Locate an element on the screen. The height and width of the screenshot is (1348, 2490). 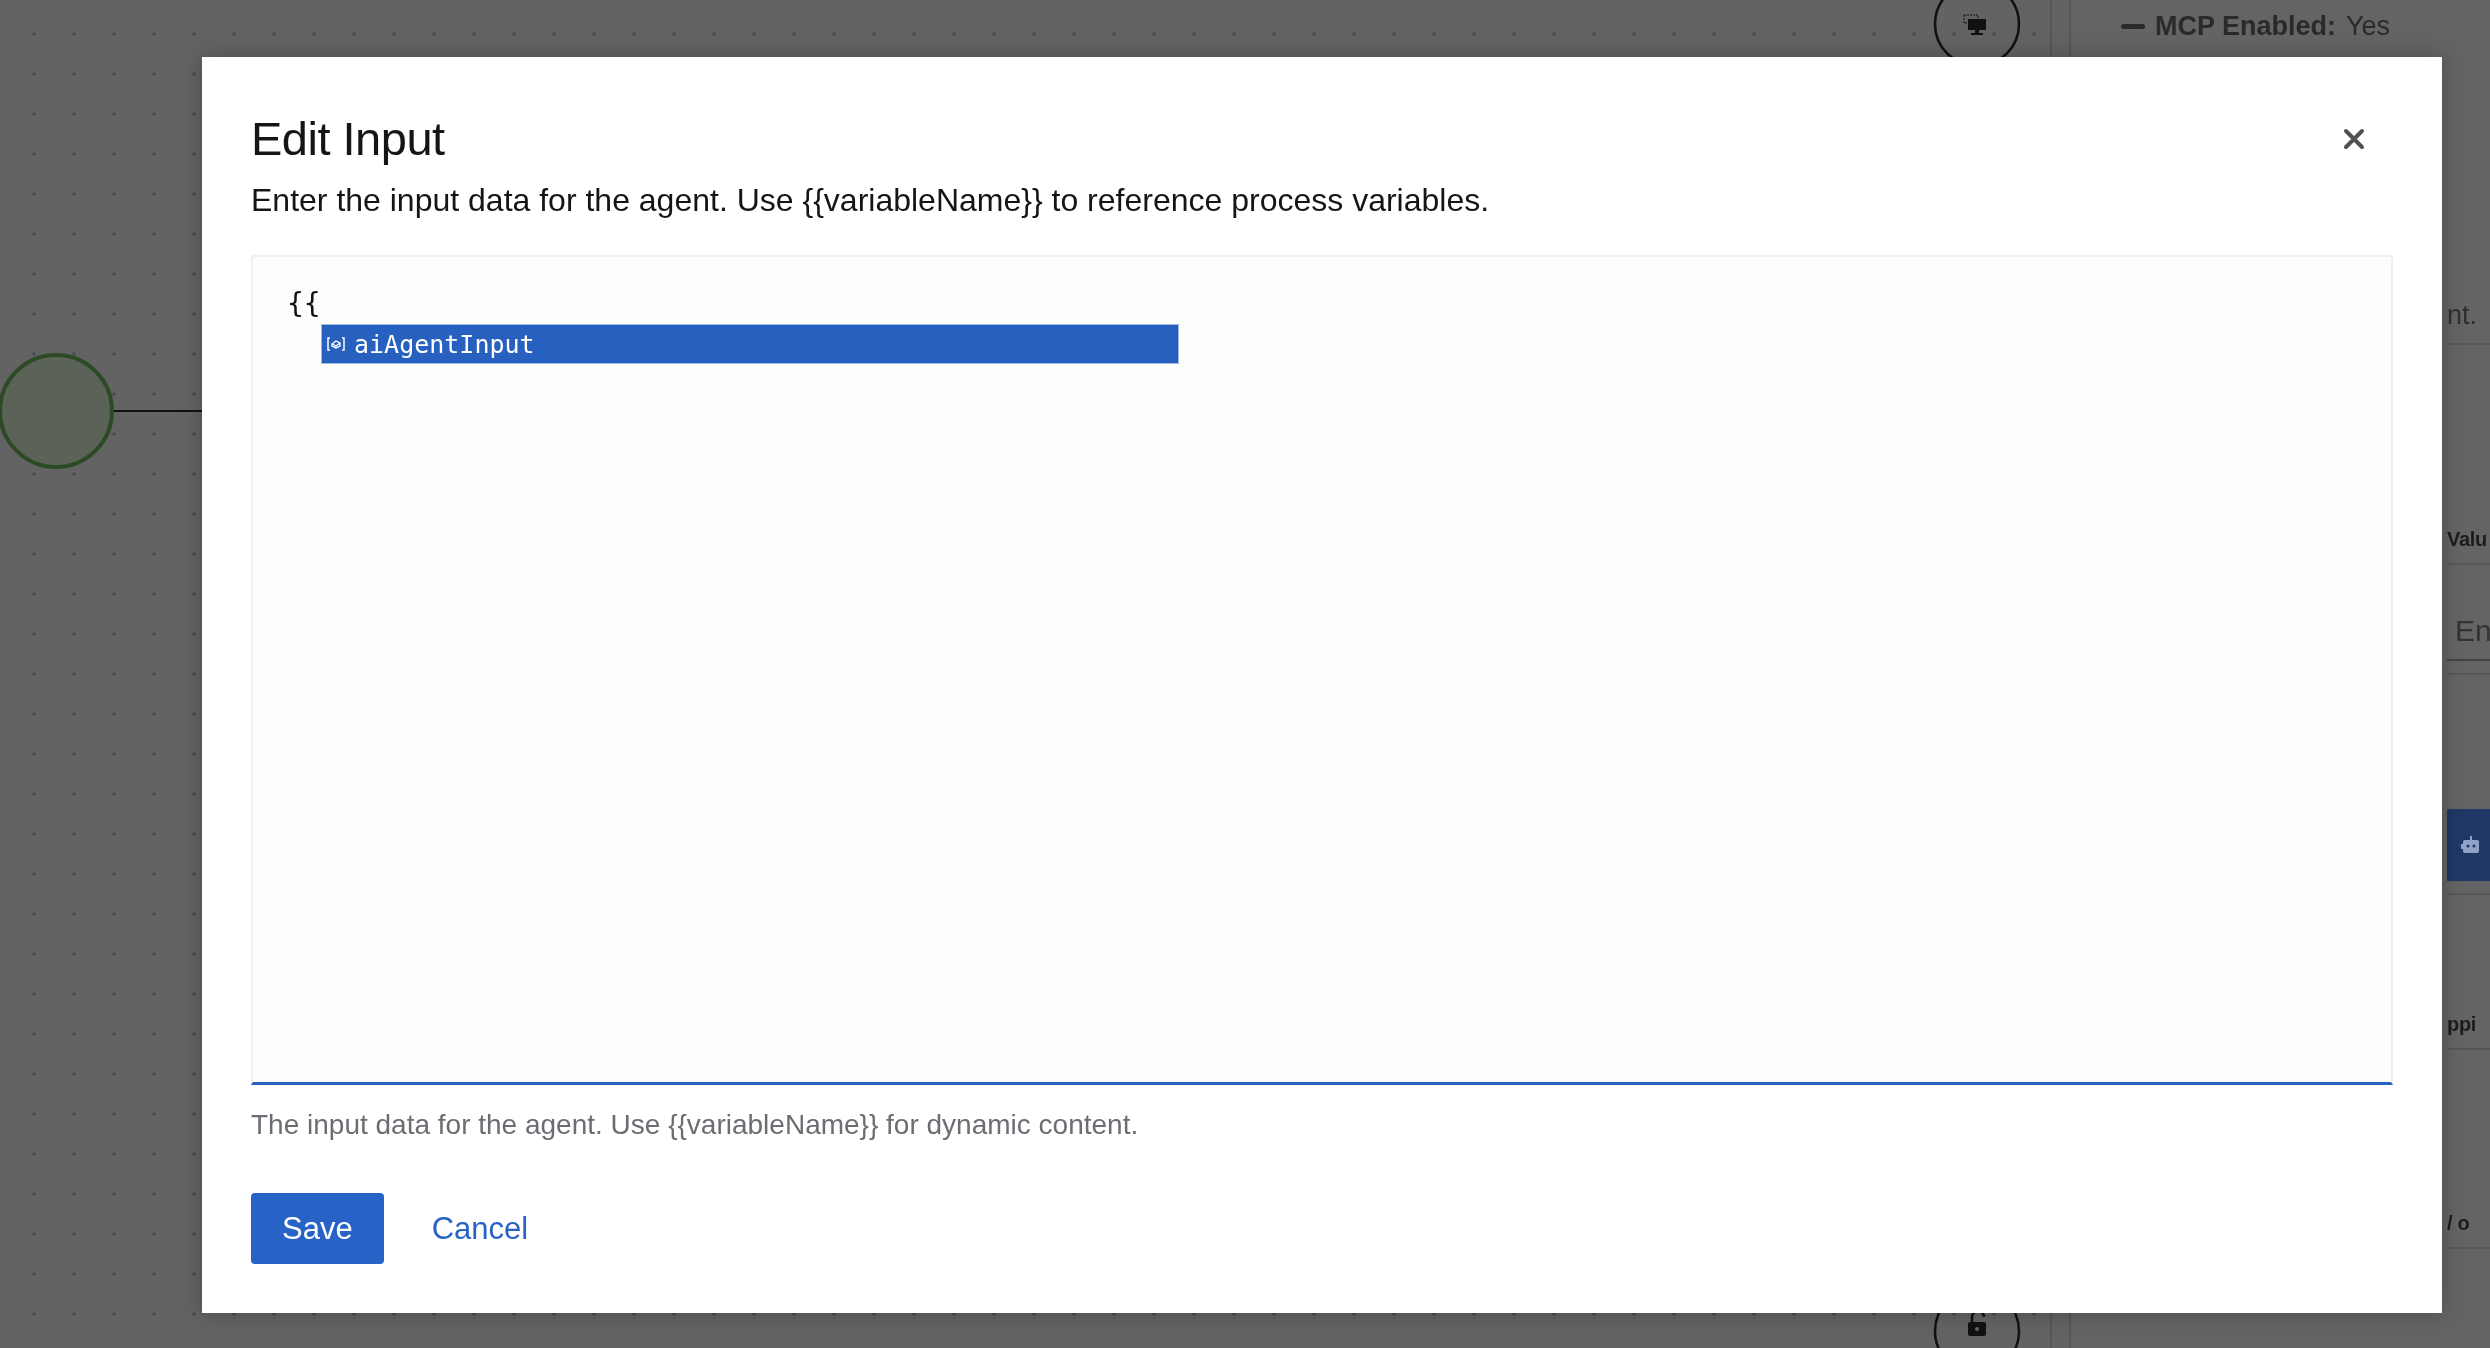
editor-text: {{ is located at coordinates (304, 304).